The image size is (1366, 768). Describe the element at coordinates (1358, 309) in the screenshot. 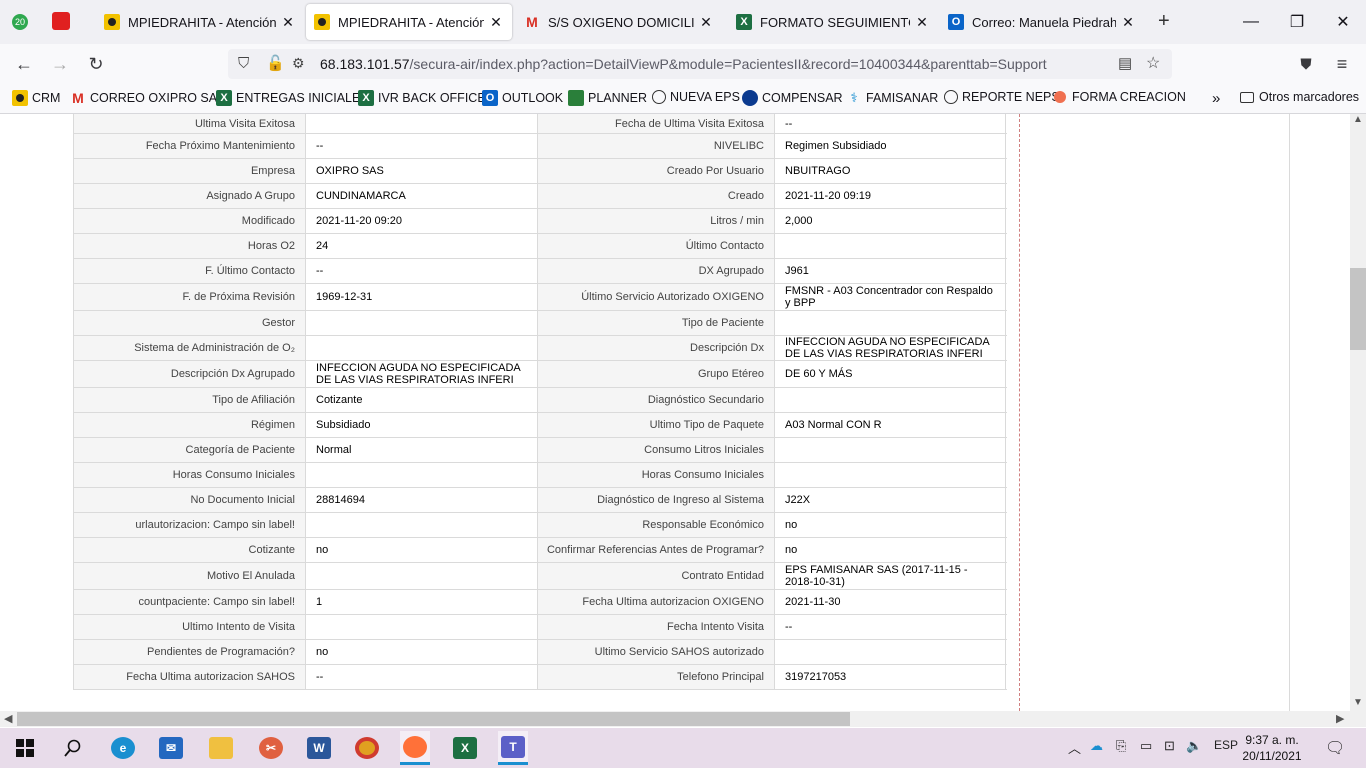

I see `vertical-scroll-thumb` at that location.